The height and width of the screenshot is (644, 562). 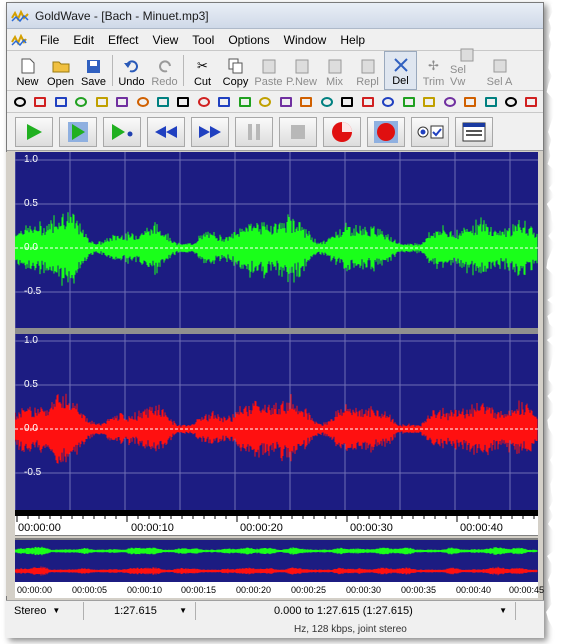 What do you see at coordinates (122, 131) in the screenshot?
I see `play-from-cursor-button` at bounding box center [122, 131].